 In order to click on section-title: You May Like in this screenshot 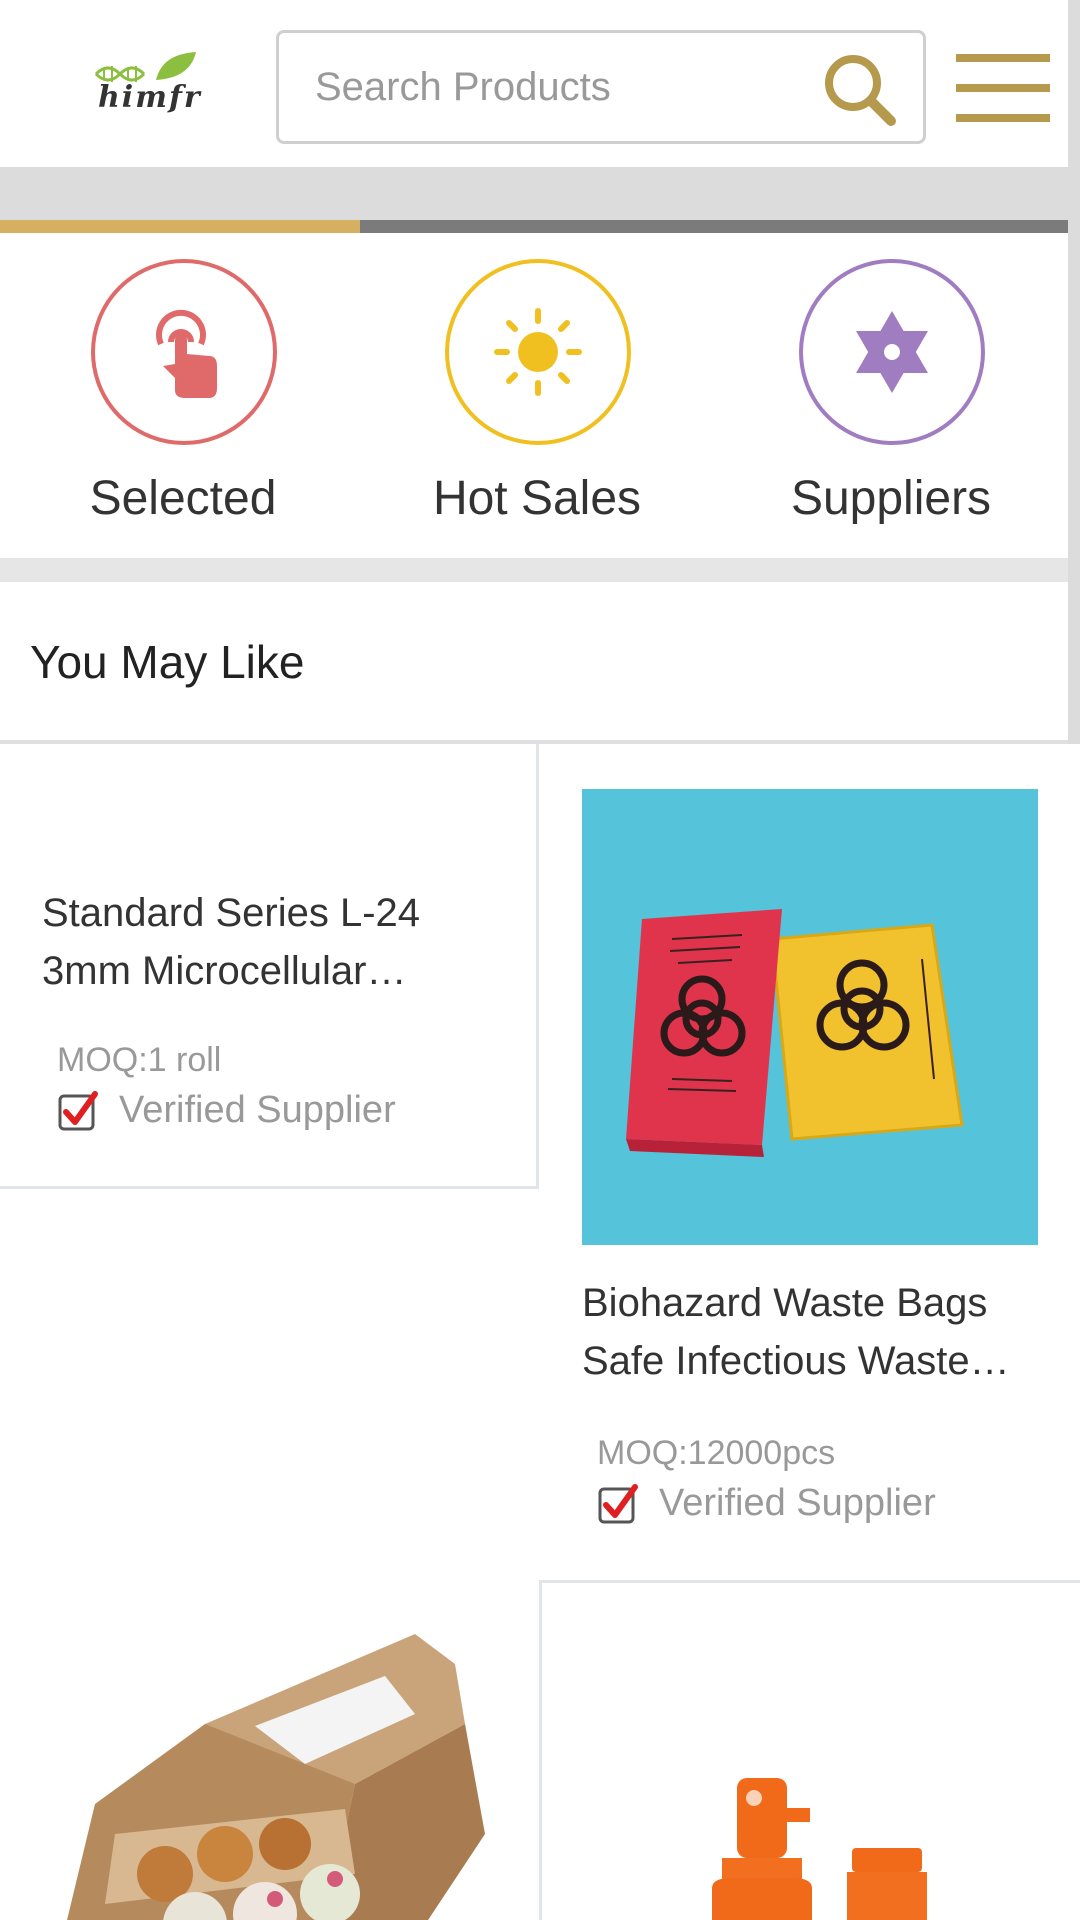, I will do `click(167, 662)`.